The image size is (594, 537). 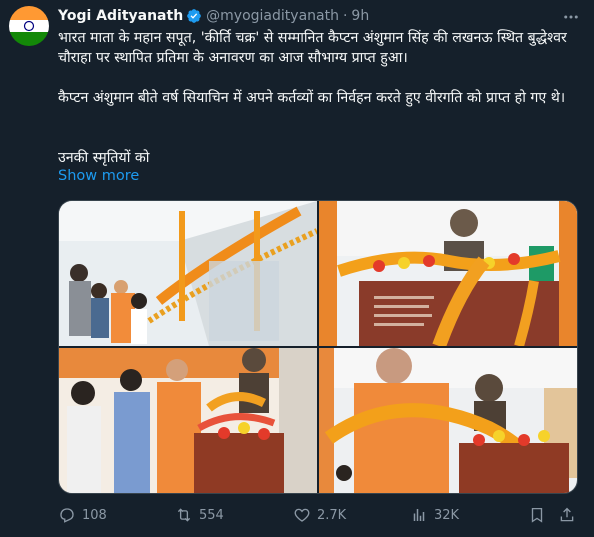 What do you see at coordinates (302, 515) in the screenshot?
I see `heart-icon` at bounding box center [302, 515].